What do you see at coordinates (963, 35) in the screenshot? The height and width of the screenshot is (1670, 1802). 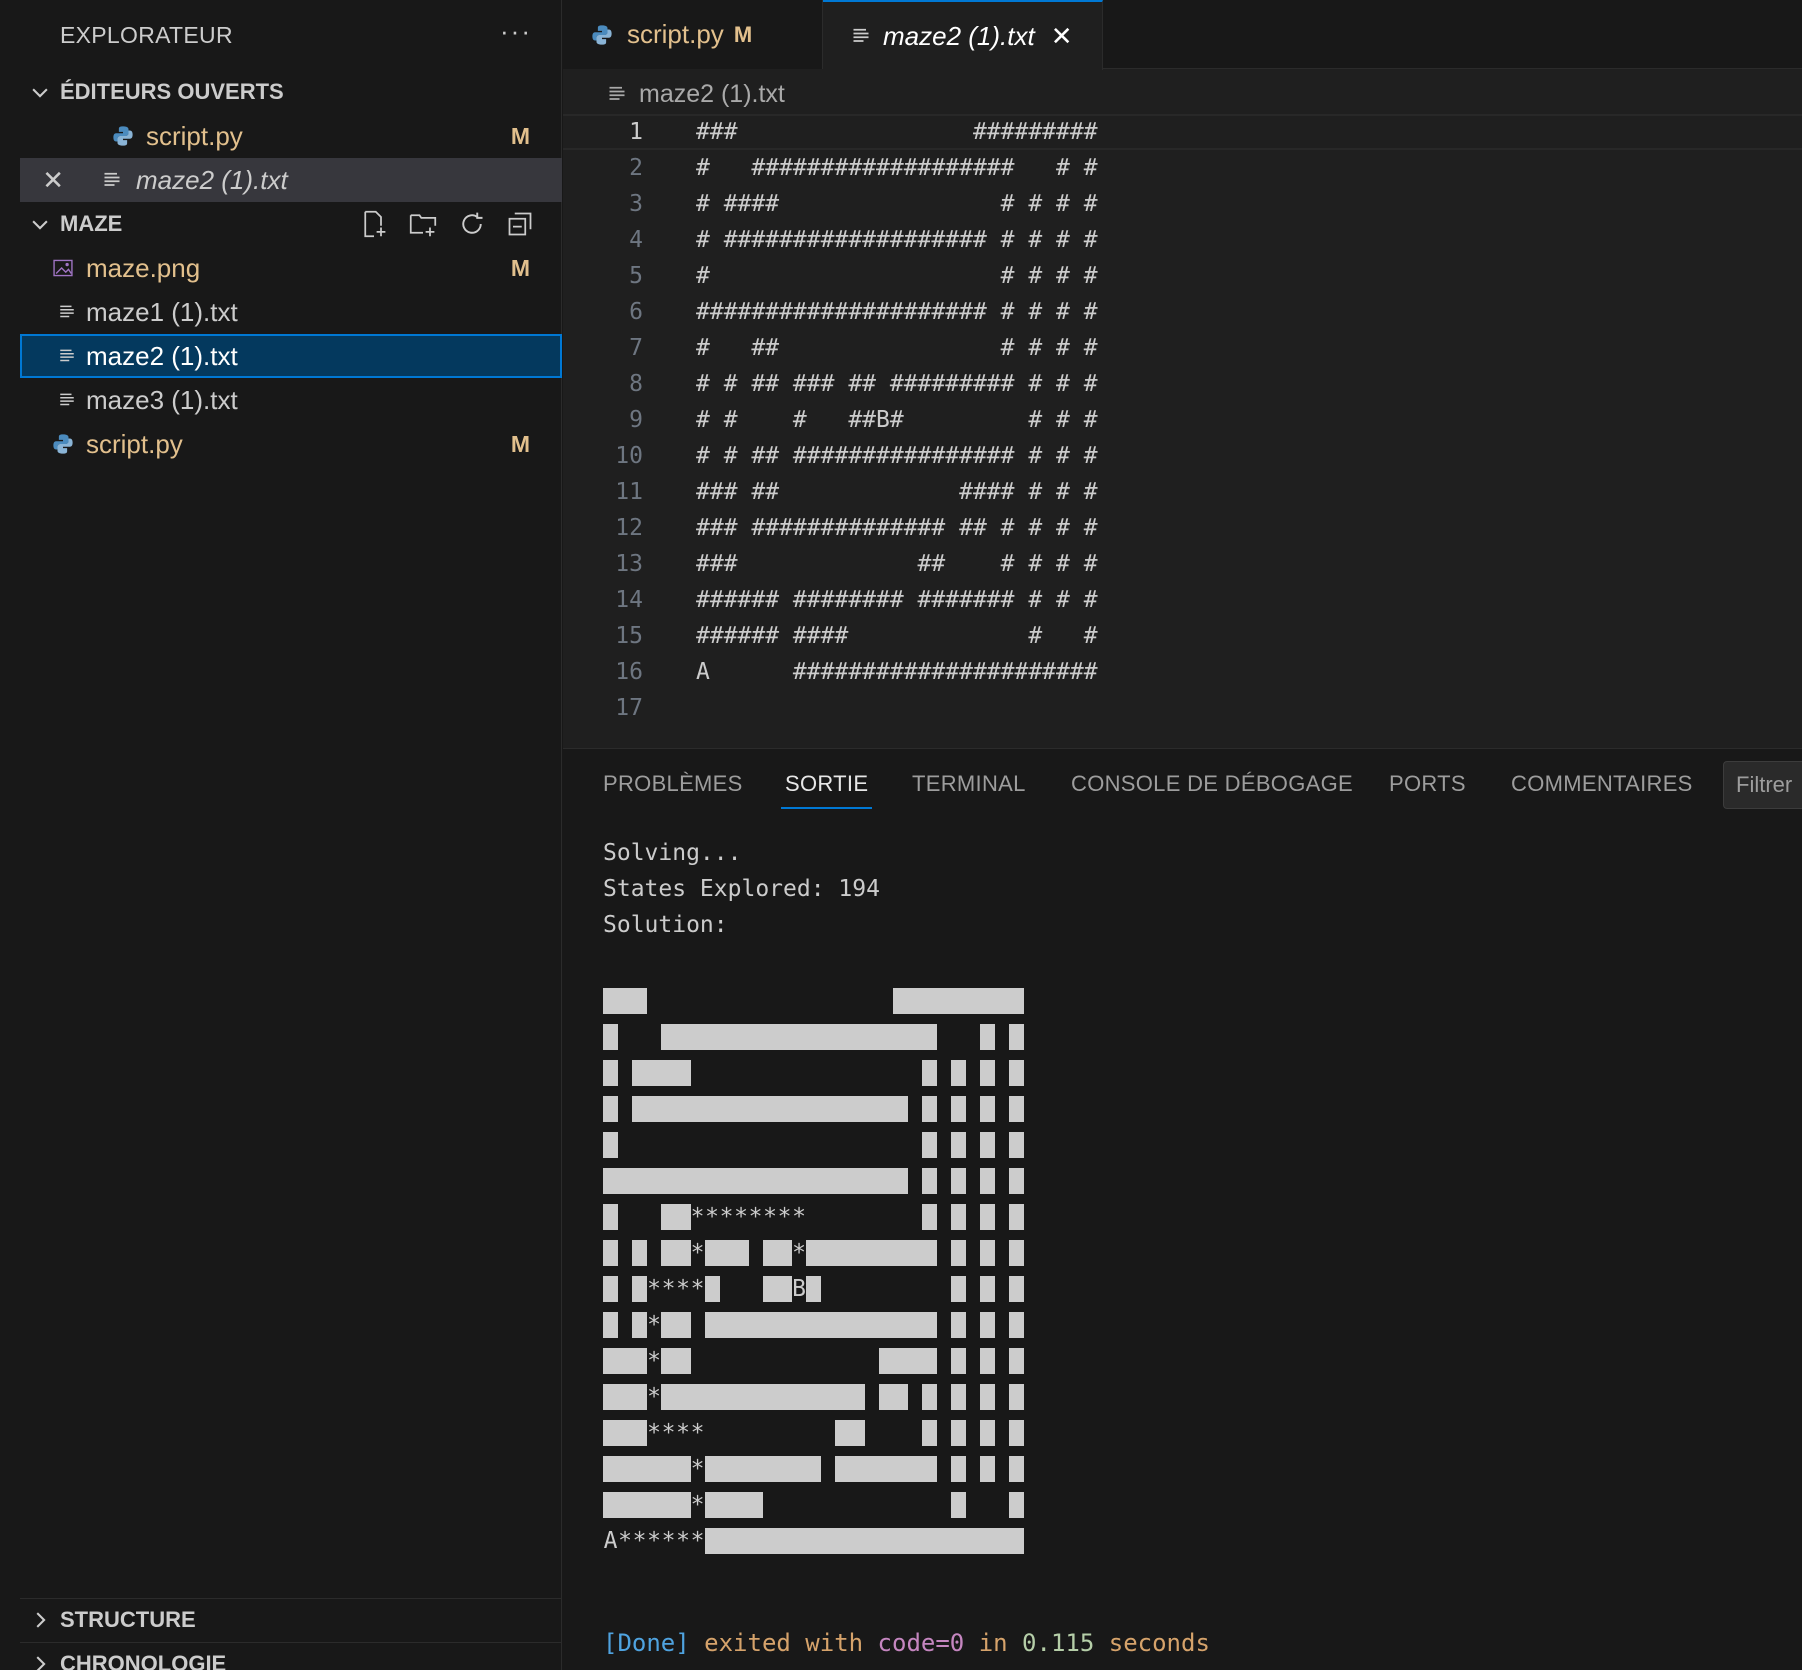 I see `tab-maze2: maze2 (1).txt ✕` at bounding box center [963, 35].